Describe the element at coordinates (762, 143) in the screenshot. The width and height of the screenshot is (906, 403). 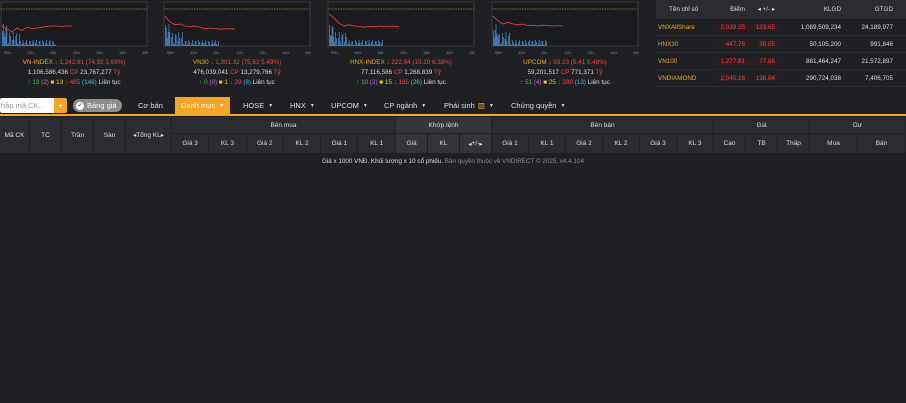
I see `col-price: TB` at that location.